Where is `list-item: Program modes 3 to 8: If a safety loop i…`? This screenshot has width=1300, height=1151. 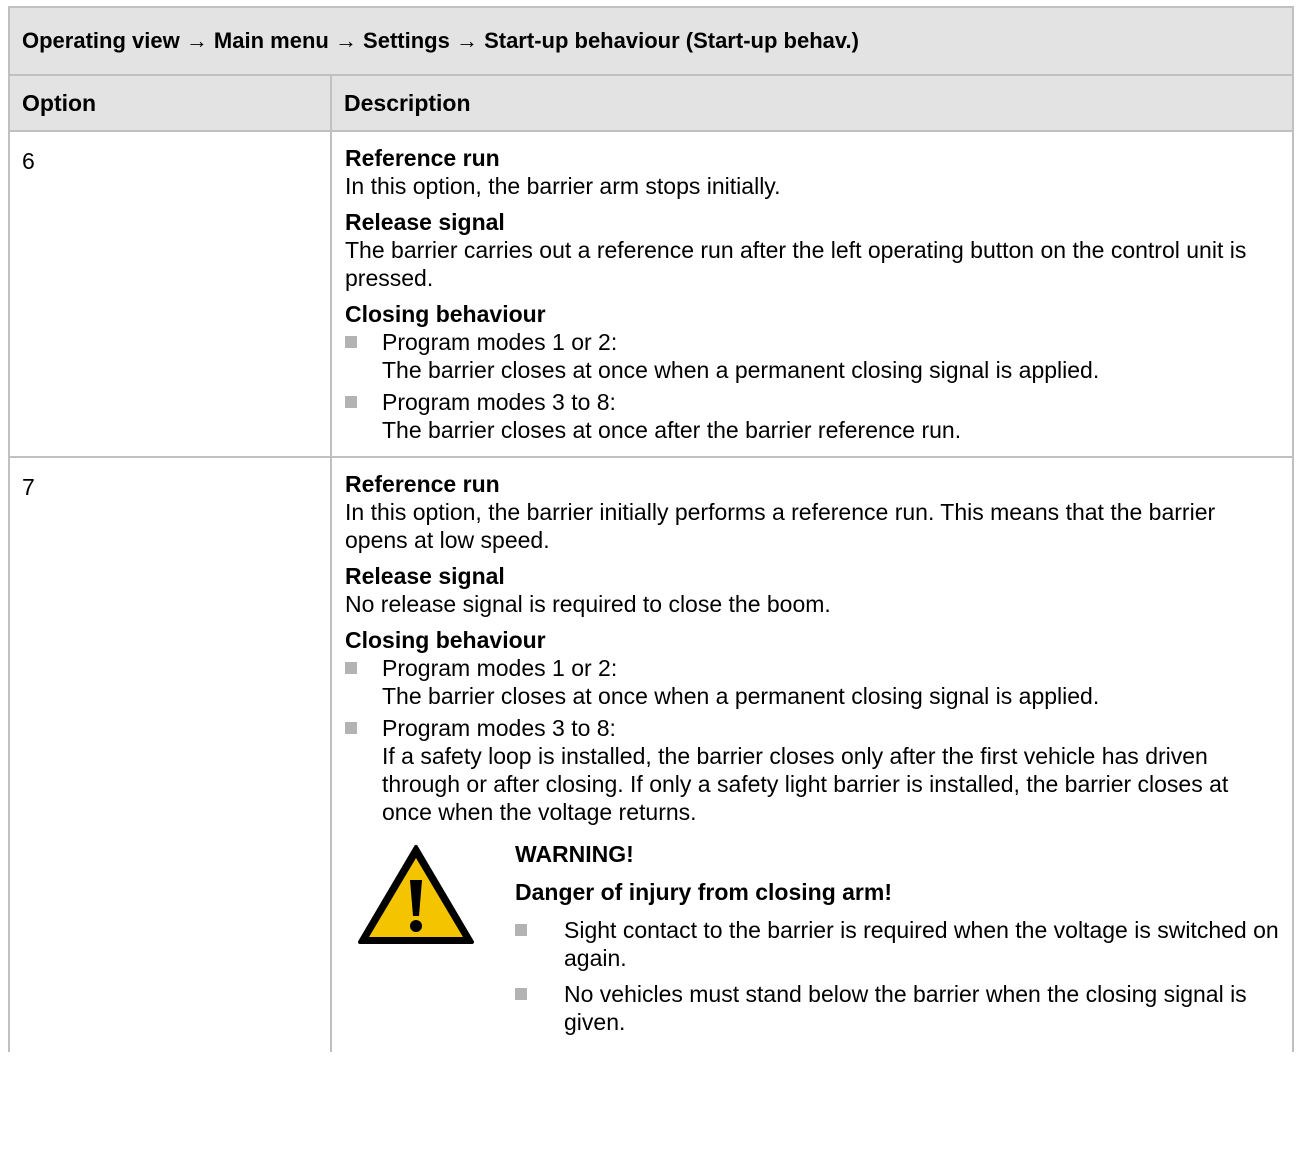 list-item: Program modes 3 to 8: If a safety loop i… is located at coordinates (812, 770).